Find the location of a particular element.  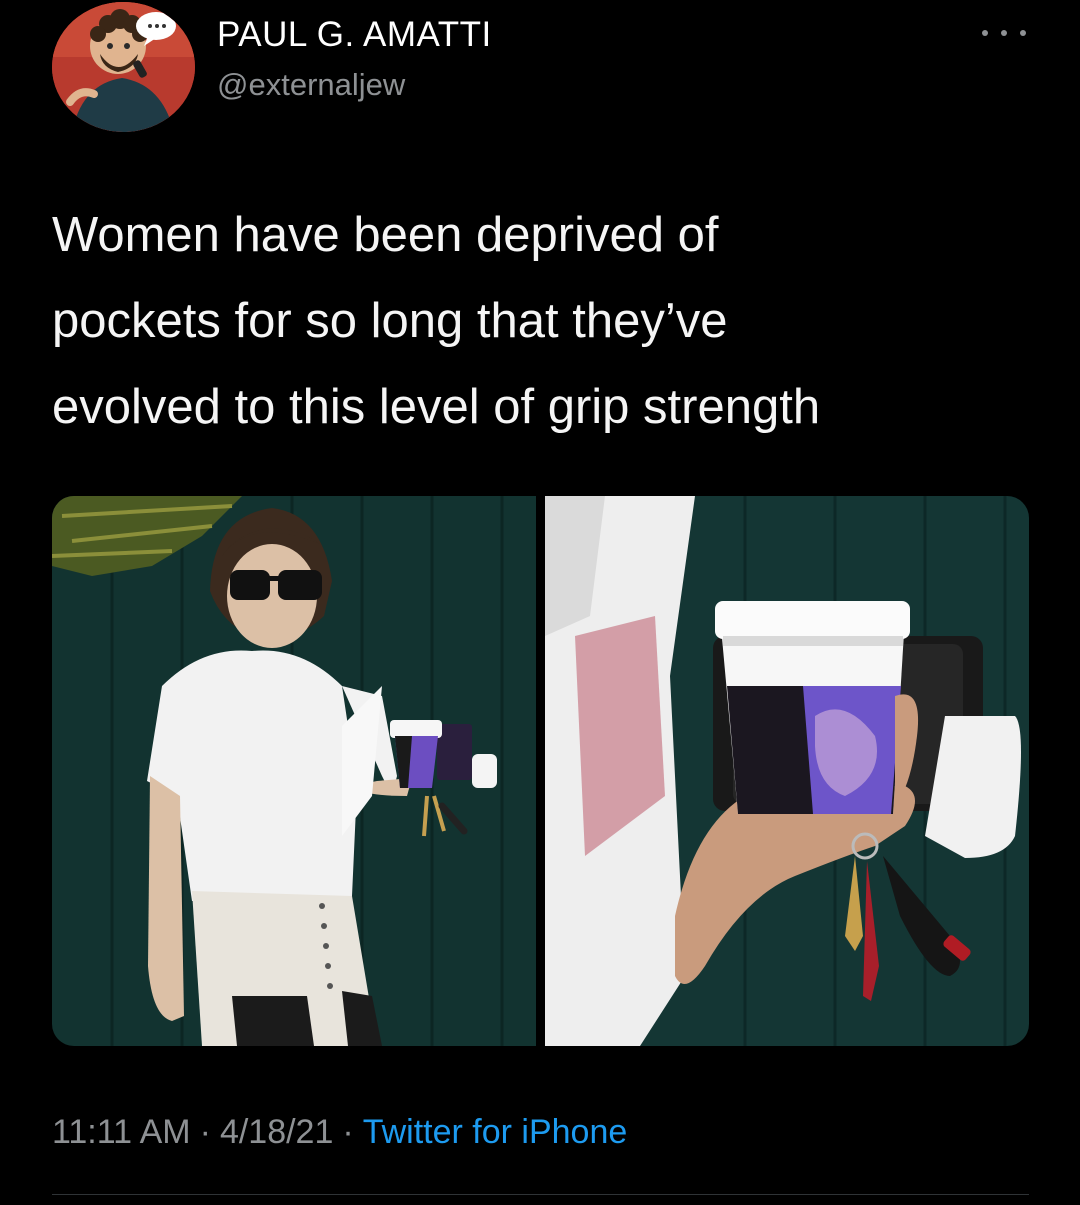

avatar-illustration is located at coordinates (123, 67).